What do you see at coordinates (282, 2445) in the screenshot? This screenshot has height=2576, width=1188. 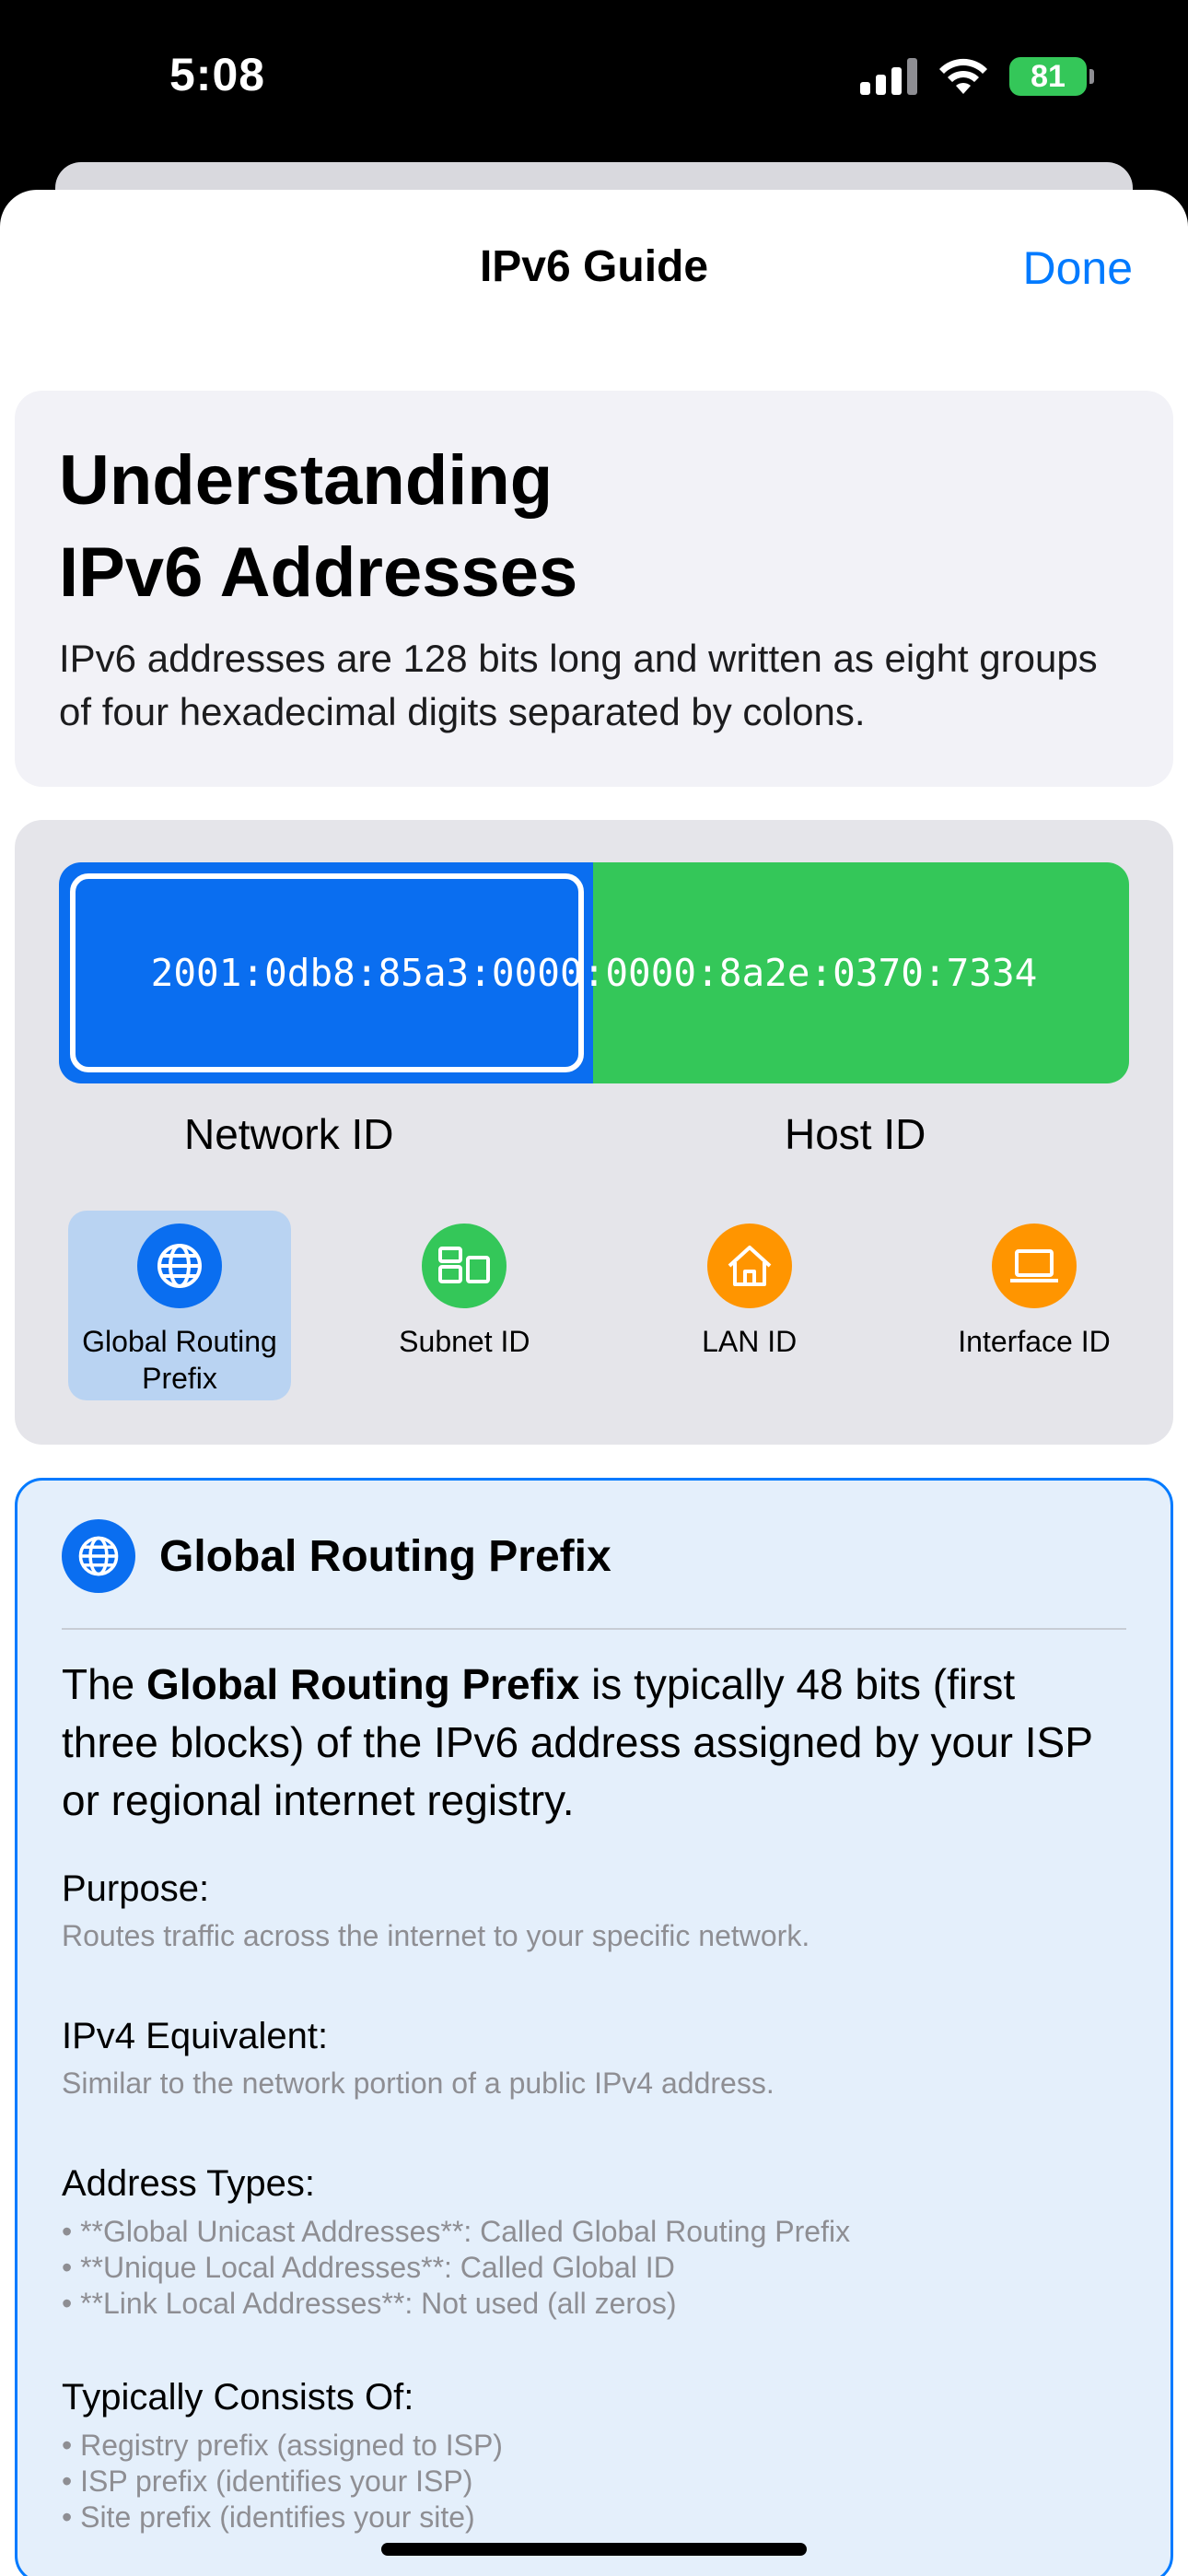 I see `list-item: • Registry prefix (assigned to ISP)` at bounding box center [282, 2445].